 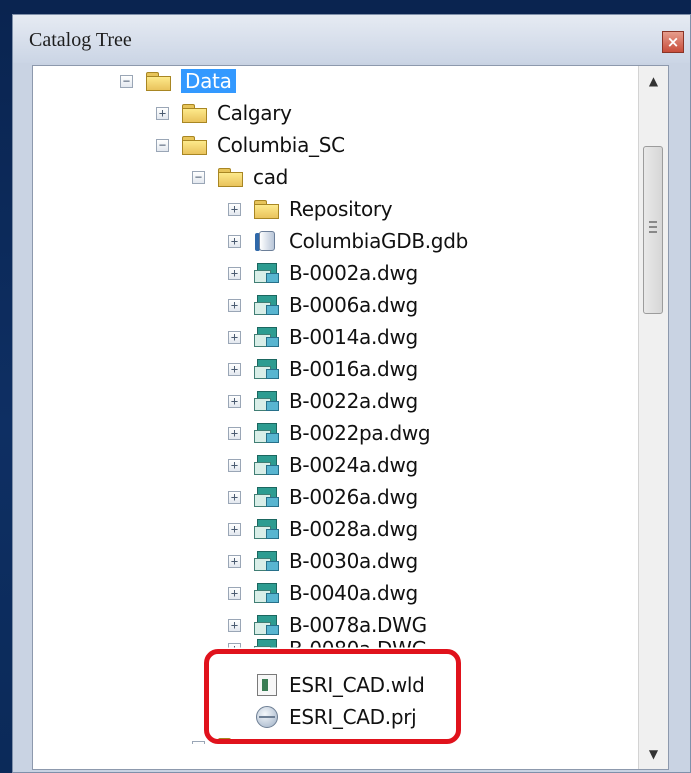 I want to click on geodatabase-icon, so click(x=267, y=241).